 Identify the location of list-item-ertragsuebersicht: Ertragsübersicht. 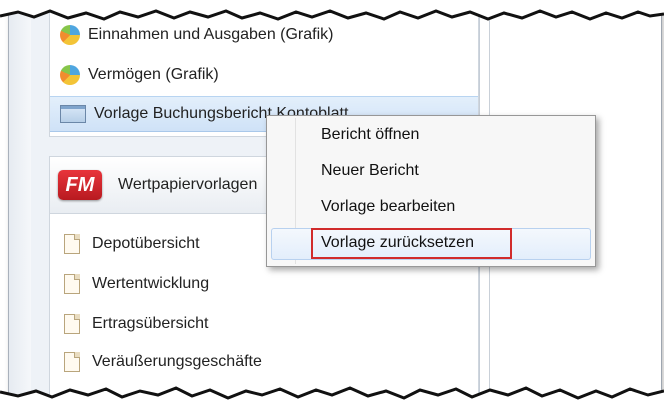
(264, 324).